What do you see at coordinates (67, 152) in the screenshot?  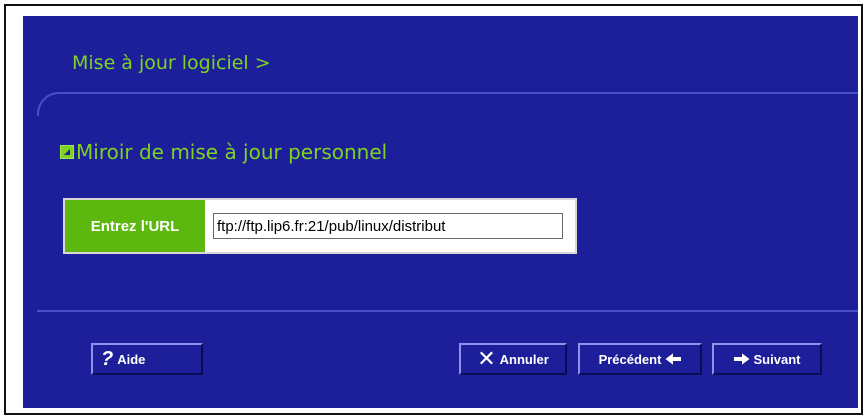 I see `section-bullet-icon` at bounding box center [67, 152].